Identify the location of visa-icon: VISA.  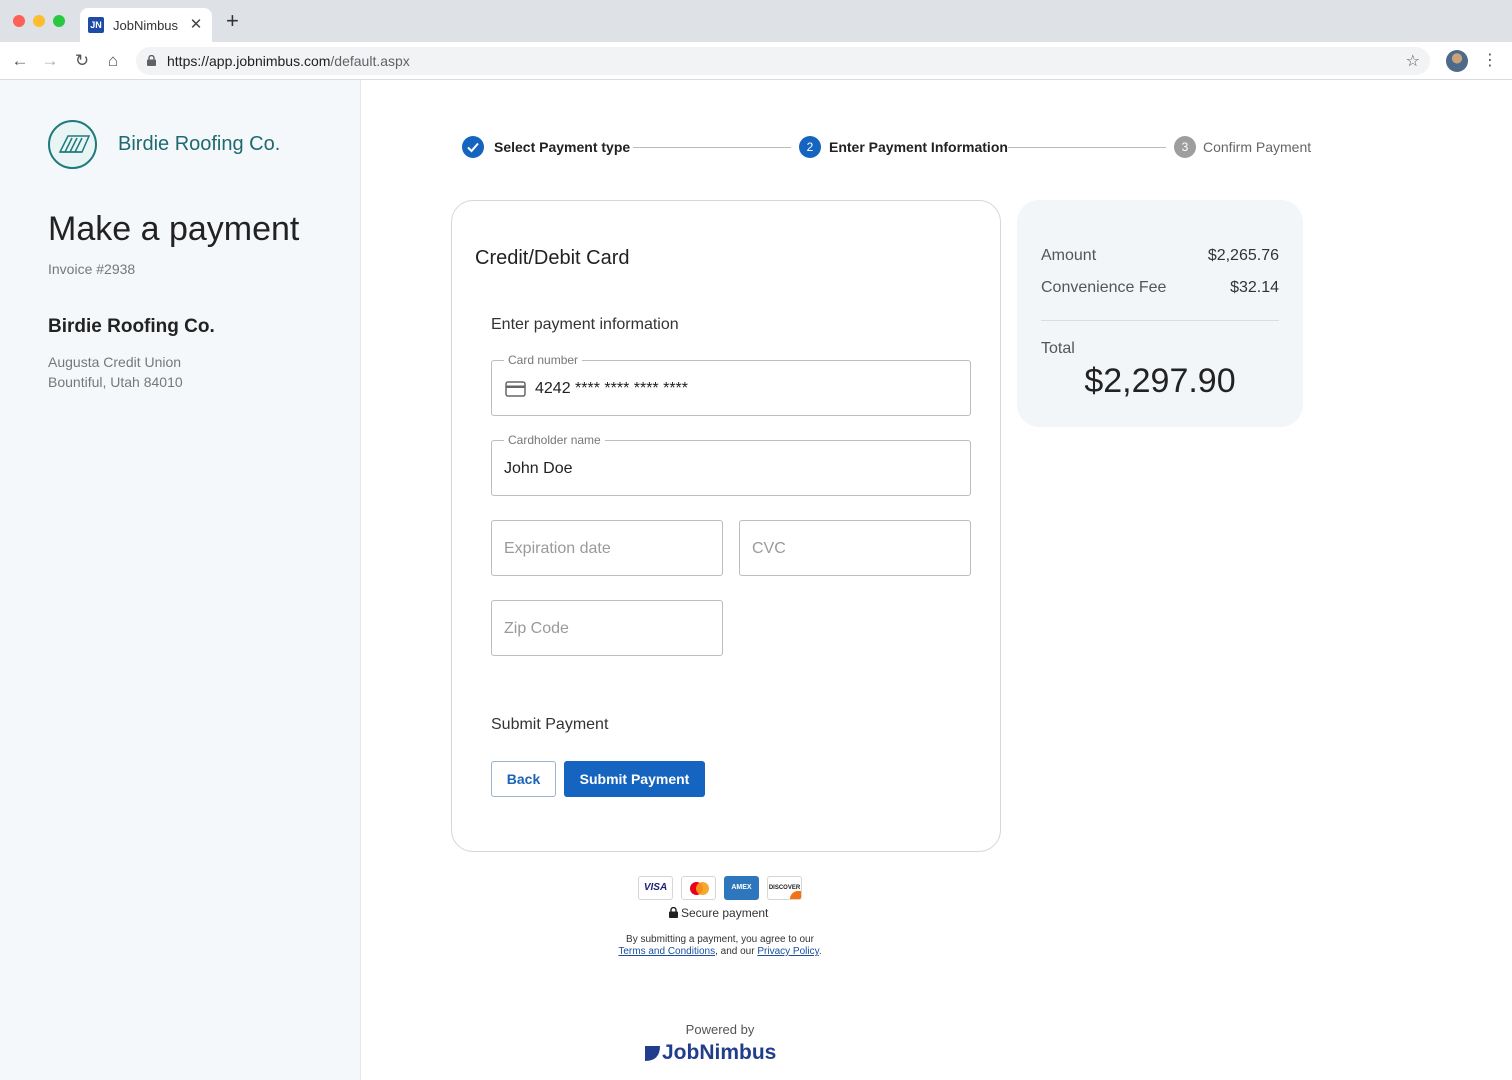
(655, 888).